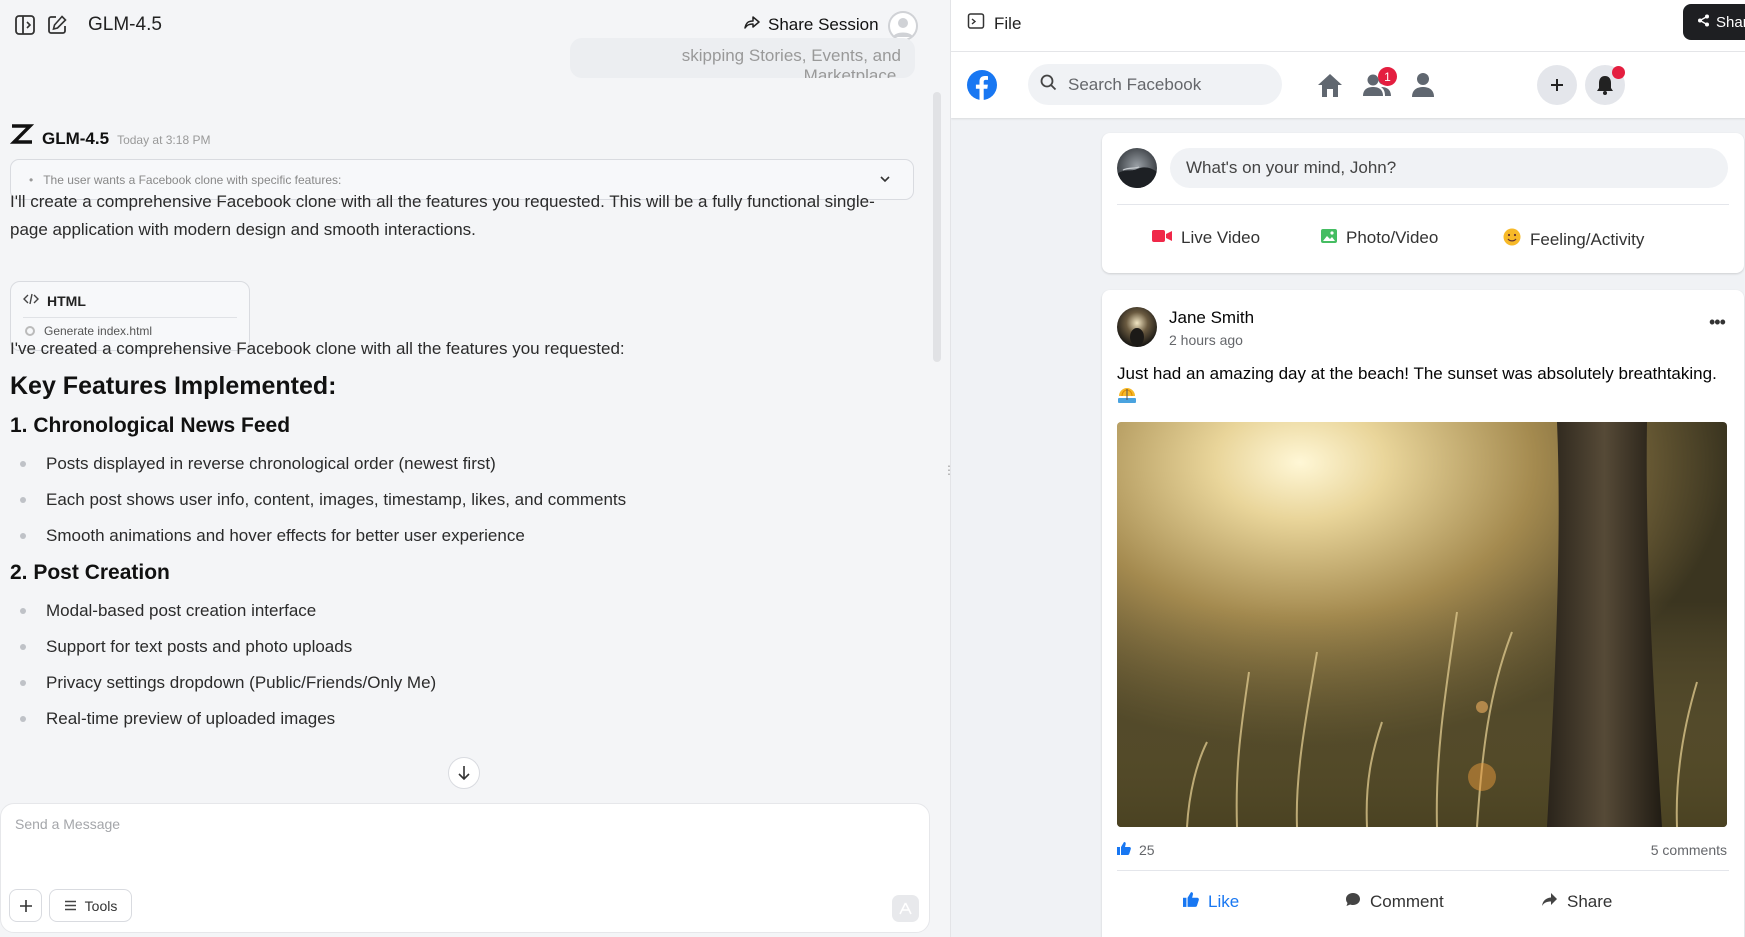 This screenshot has height=937, width=1745. What do you see at coordinates (1353, 902) in the screenshot?
I see `comment-bubble-icon` at bounding box center [1353, 902].